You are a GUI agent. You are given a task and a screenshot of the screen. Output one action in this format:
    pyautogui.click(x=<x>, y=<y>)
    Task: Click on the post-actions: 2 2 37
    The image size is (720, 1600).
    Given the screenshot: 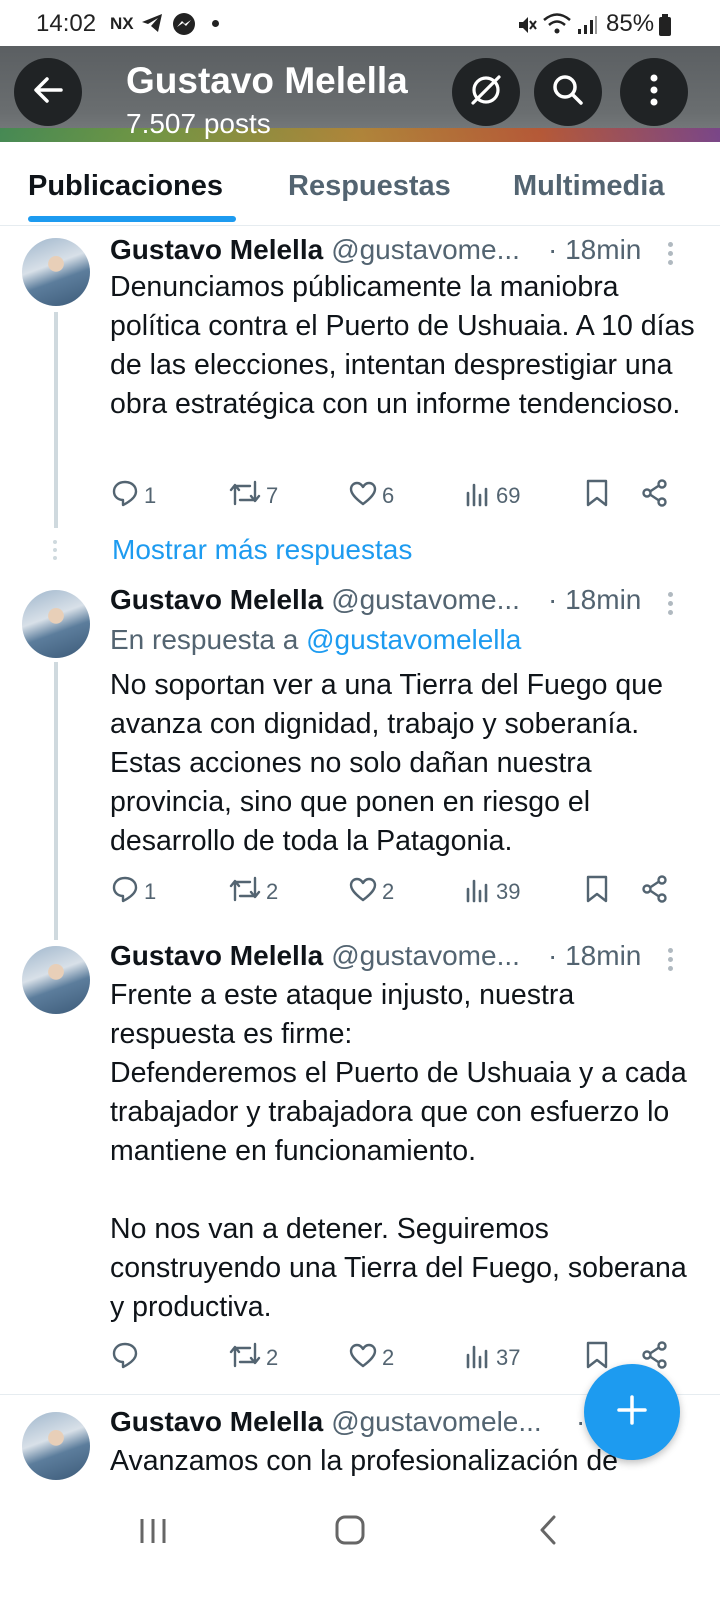 What is the action you would take?
    pyautogui.click(x=400, y=1358)
    